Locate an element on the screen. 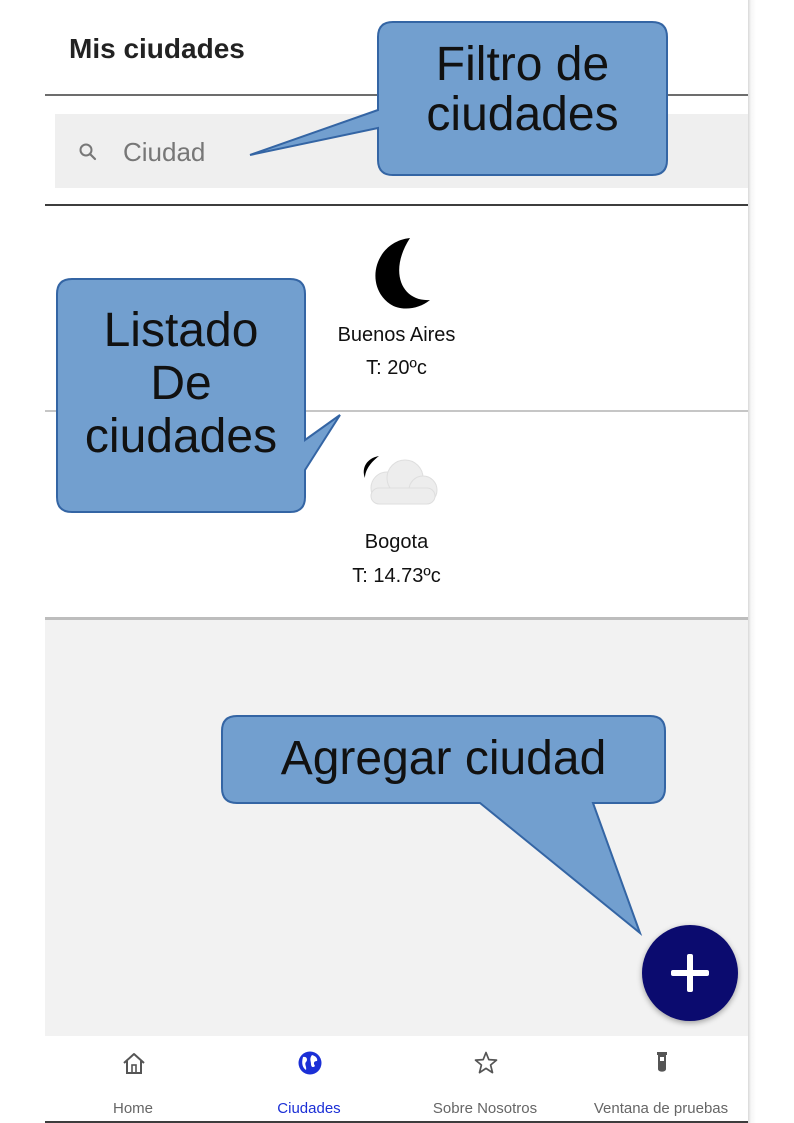 Image resolution: width=794 pixels, height=1123 pixels. callout-list-line3: ciudades is located at coordinates (181, 436).